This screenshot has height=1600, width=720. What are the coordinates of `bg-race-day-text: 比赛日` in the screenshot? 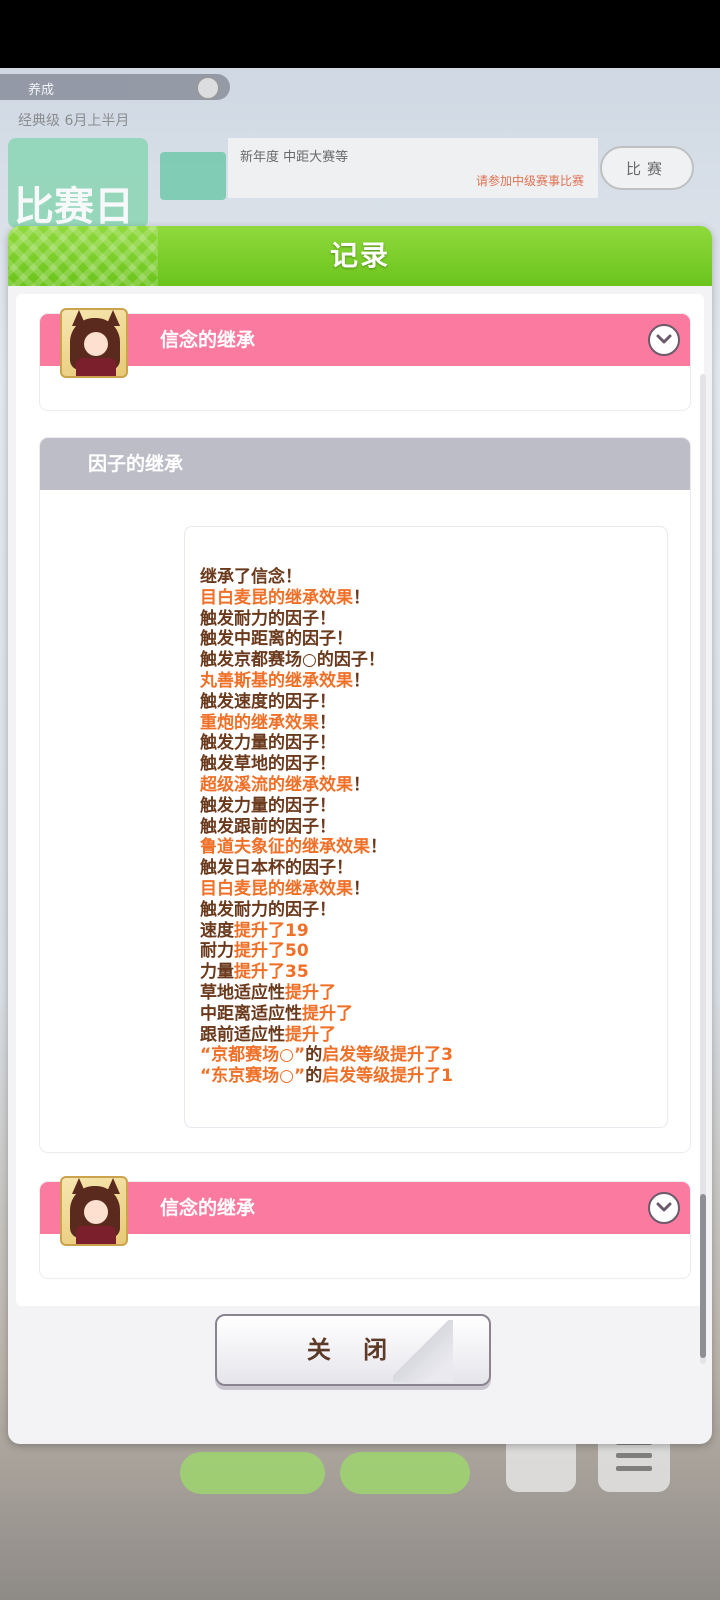 It's located at (74, 207).